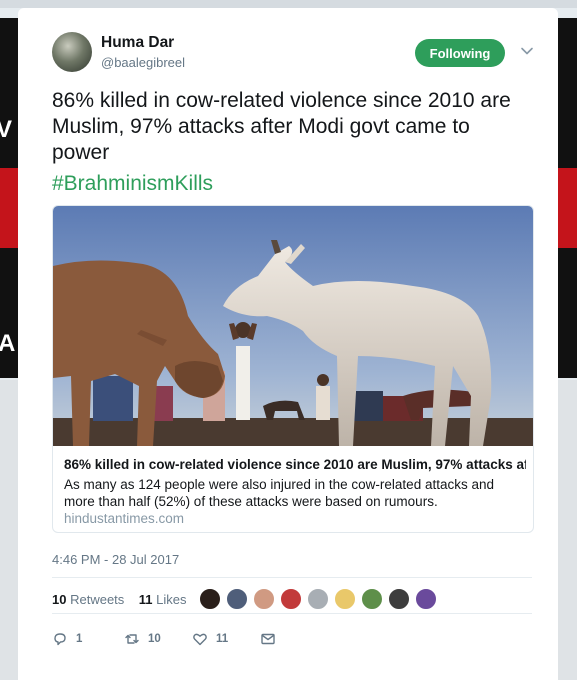 Image resolution: width=577 pixels, height=680 pixels. Describe the element at coordinates (143, 62) in the screenshot. I see `author-handle: @baalegibreel` at that location.